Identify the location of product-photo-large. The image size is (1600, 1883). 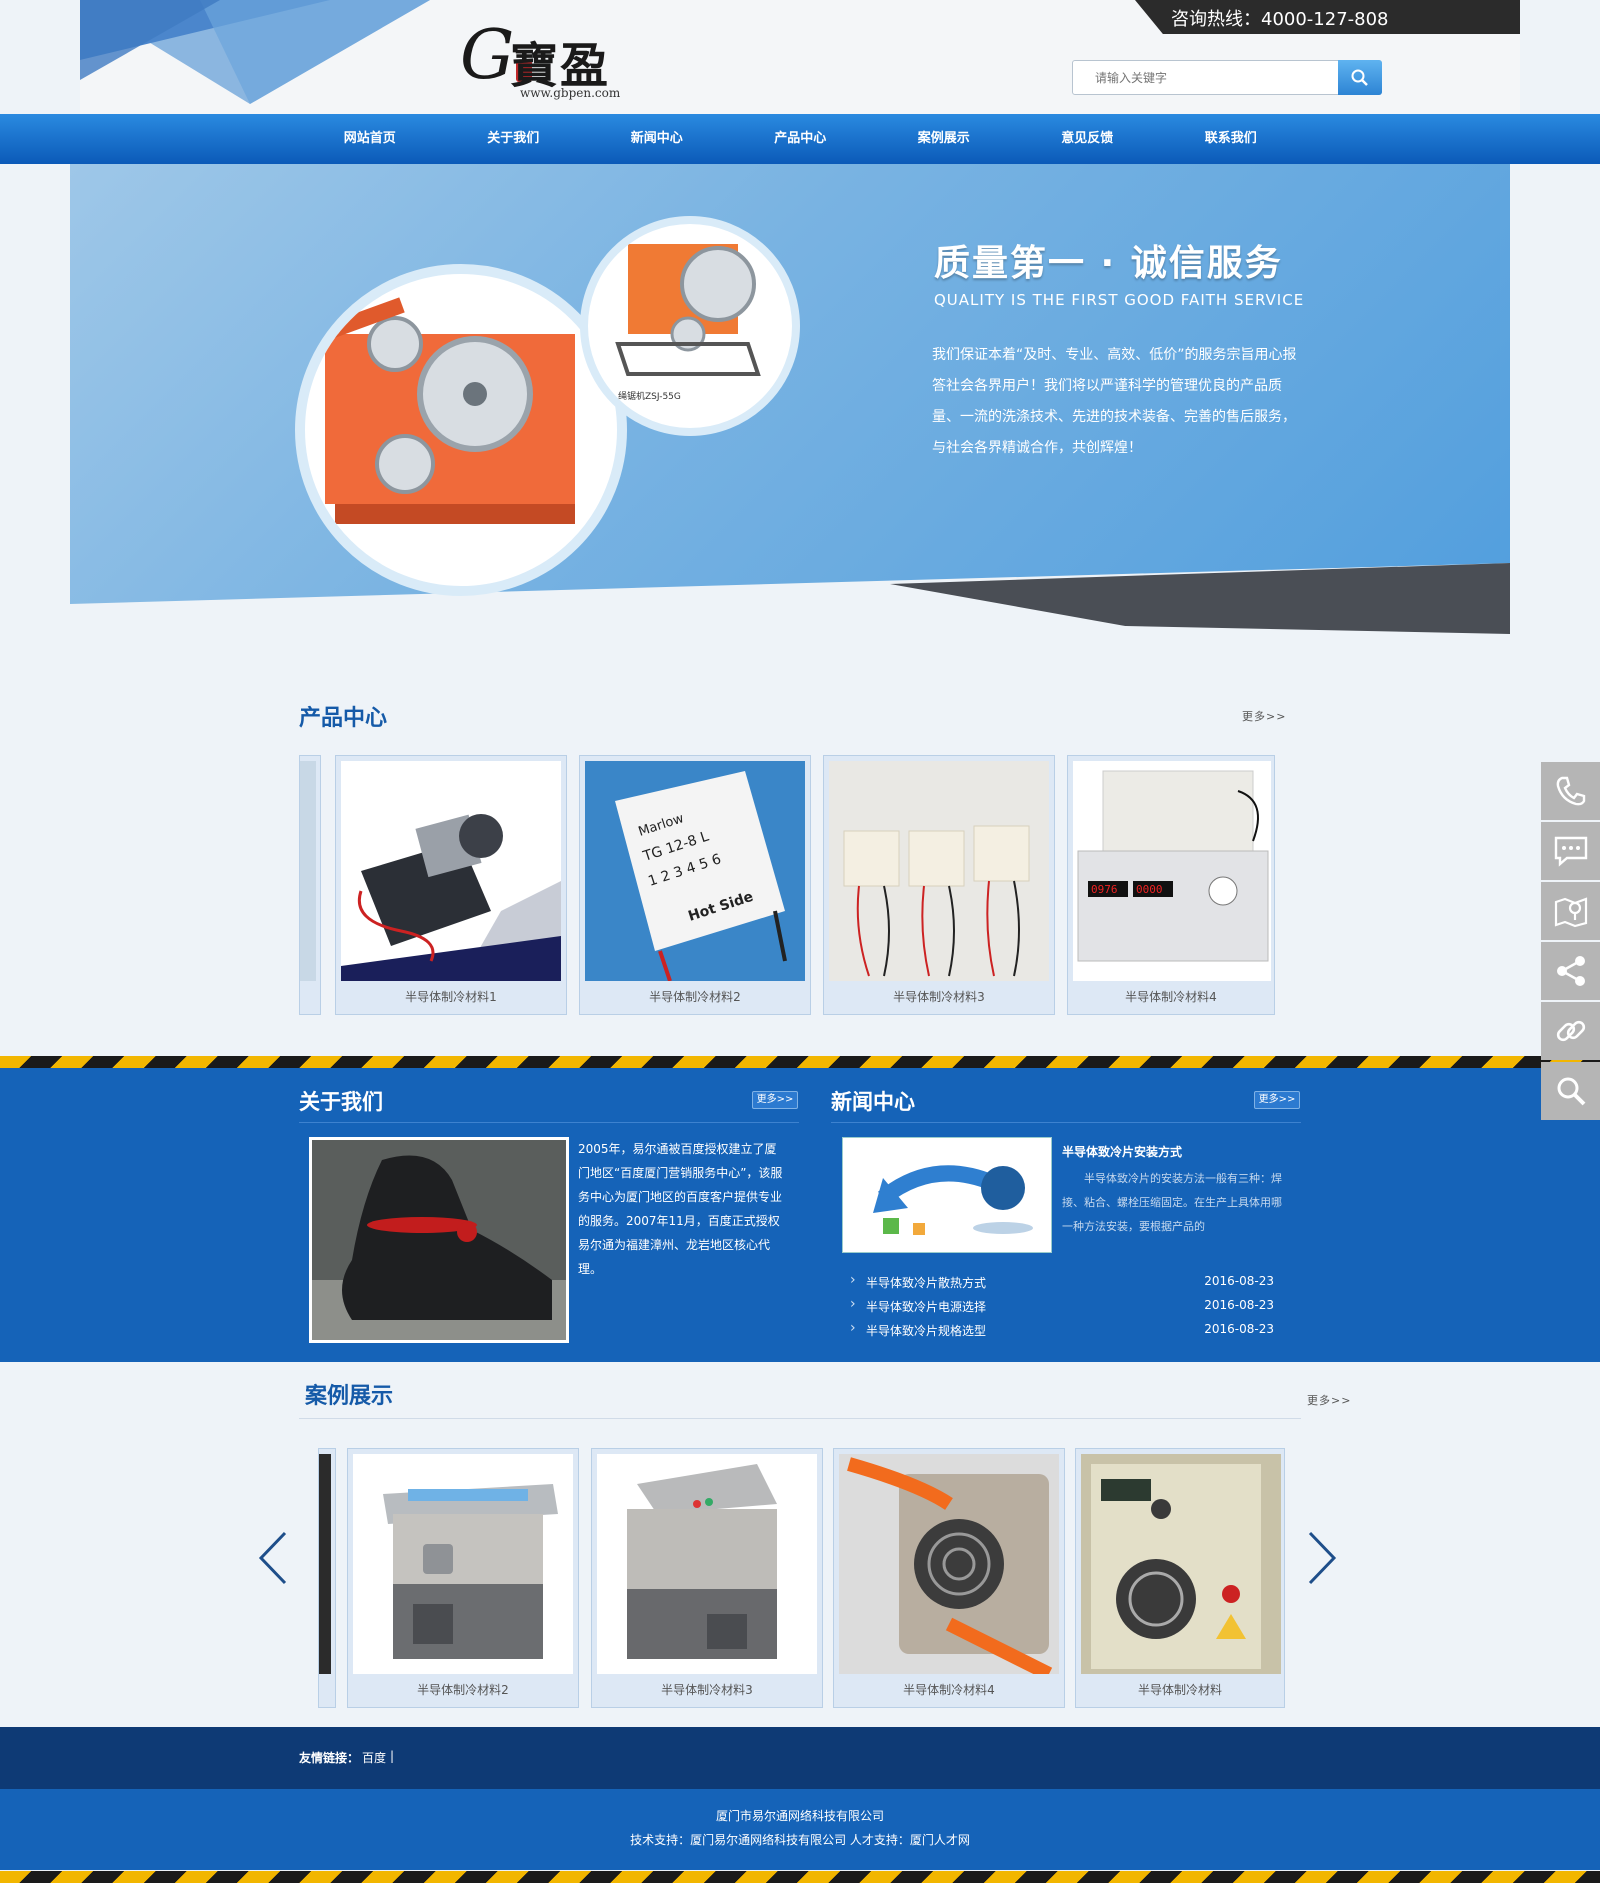
(461, 430).